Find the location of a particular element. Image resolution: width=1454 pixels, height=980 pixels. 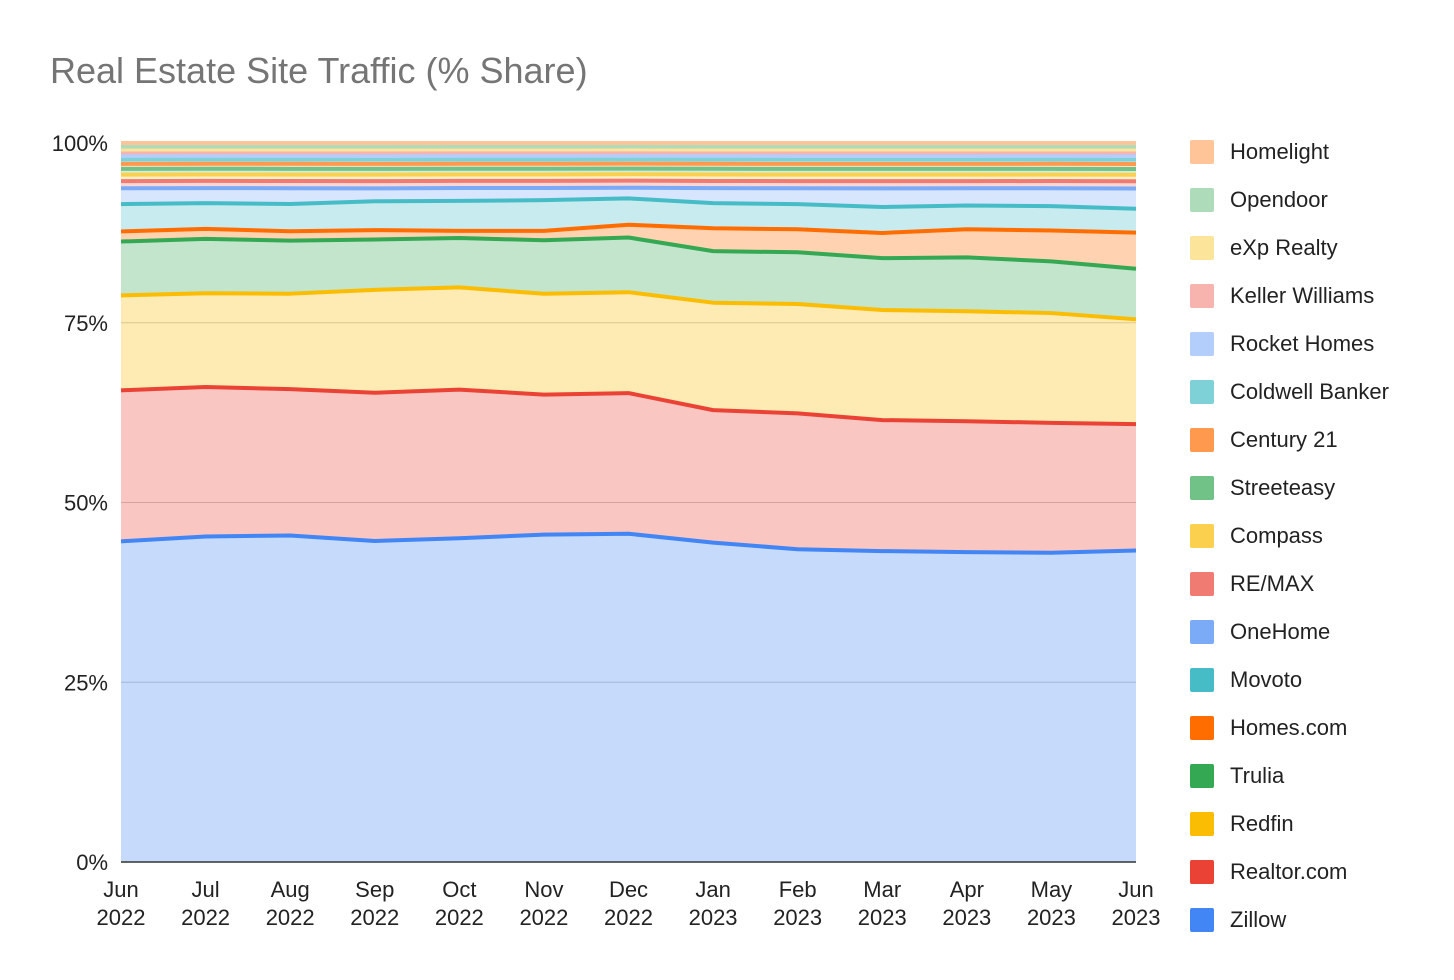

legend-label: Coldwell Banker is located at coordinates (1309, 391).